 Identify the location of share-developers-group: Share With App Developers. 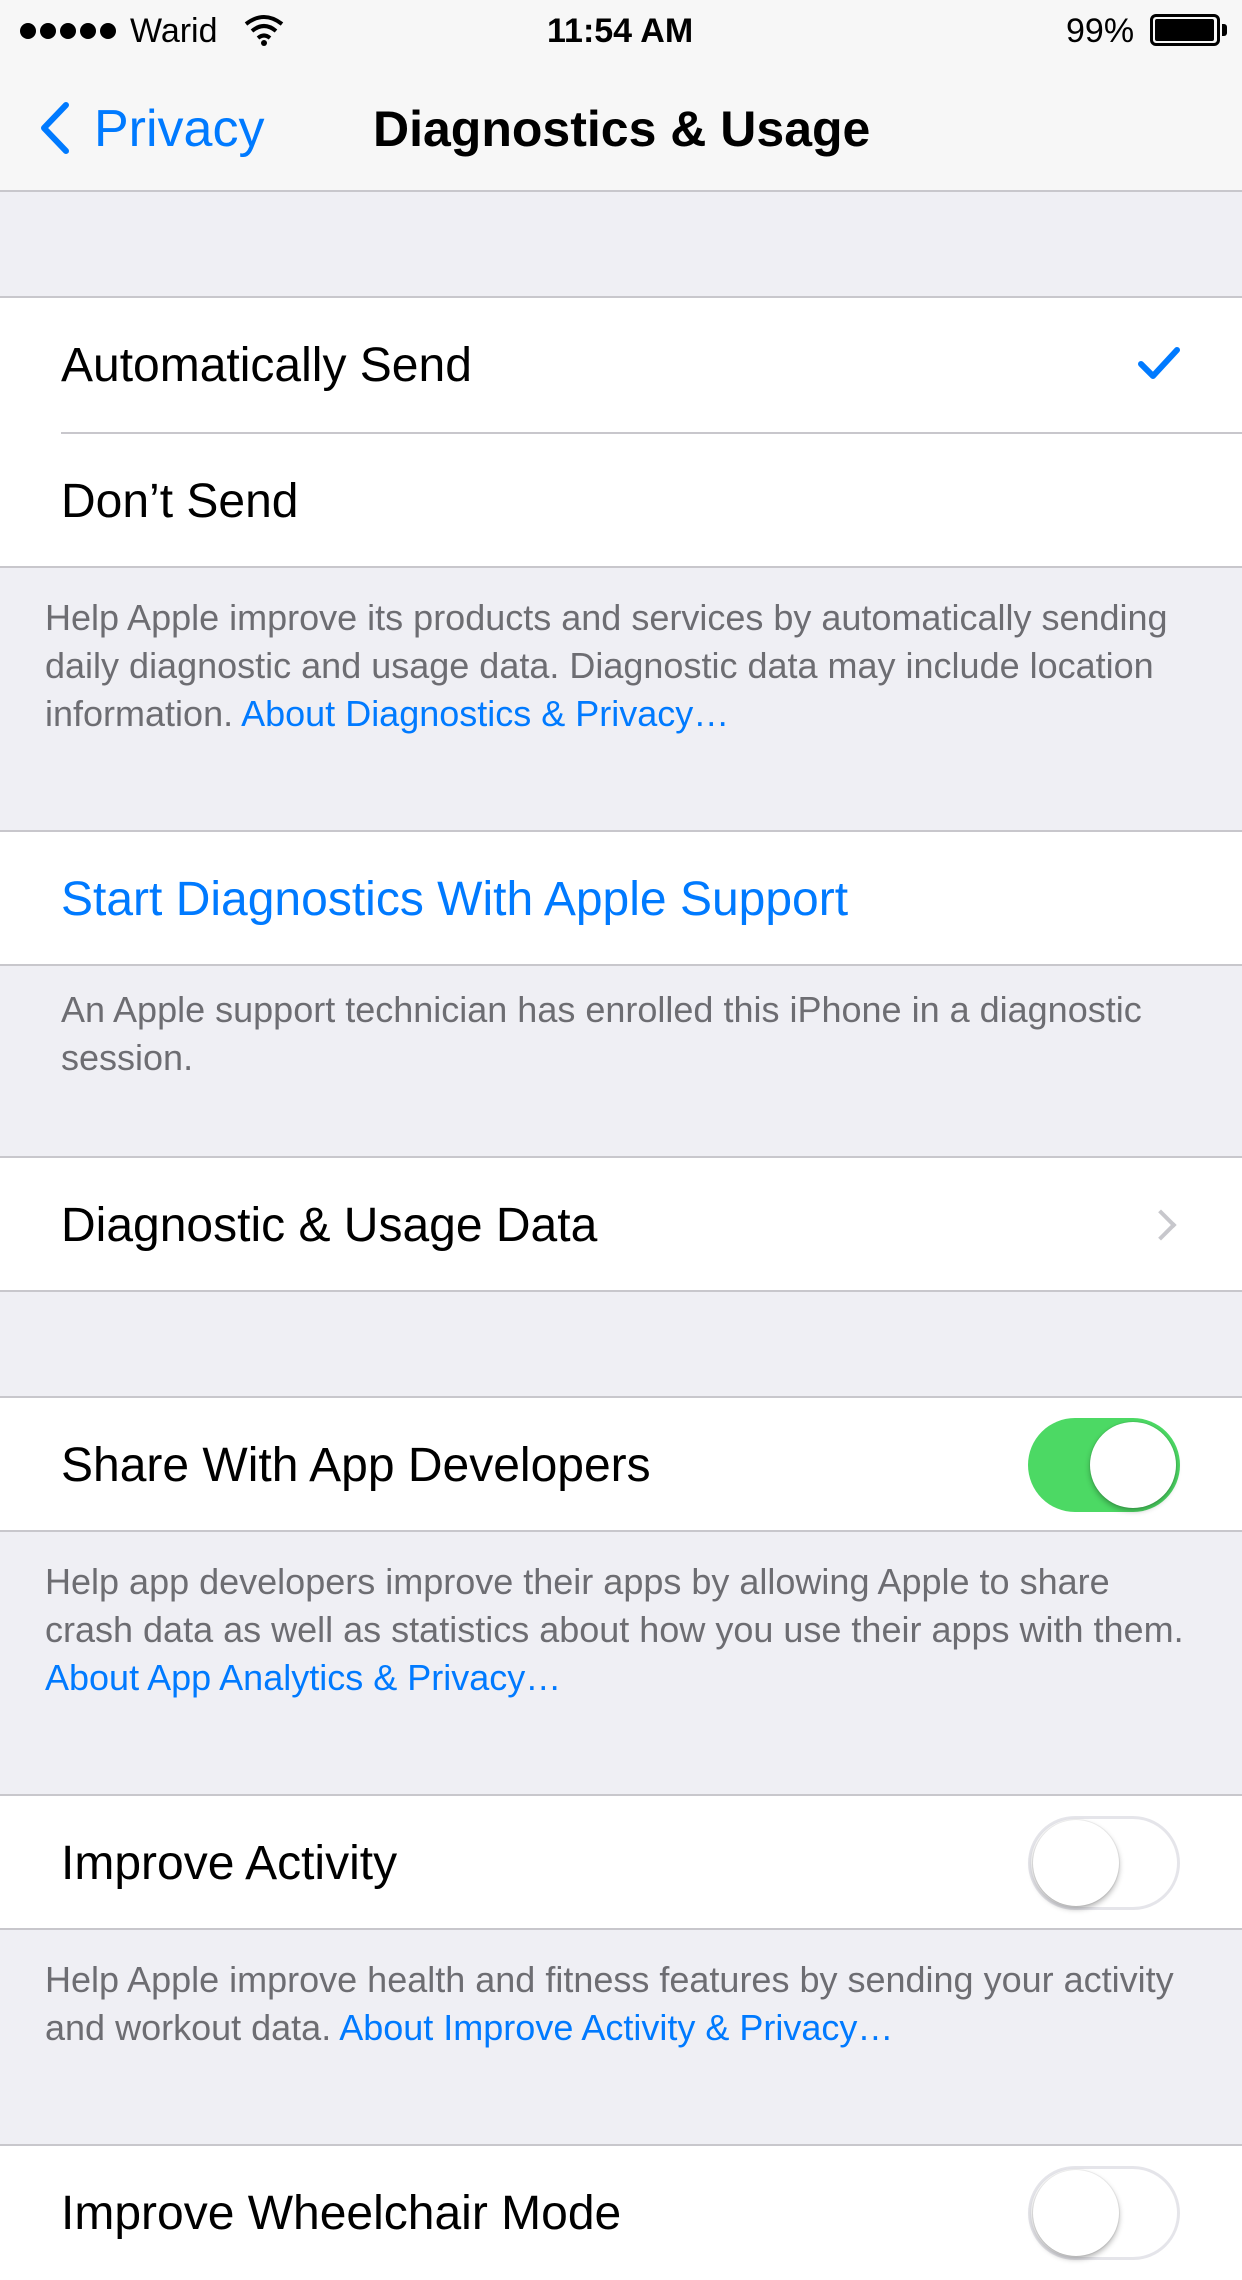
(621, 1464).